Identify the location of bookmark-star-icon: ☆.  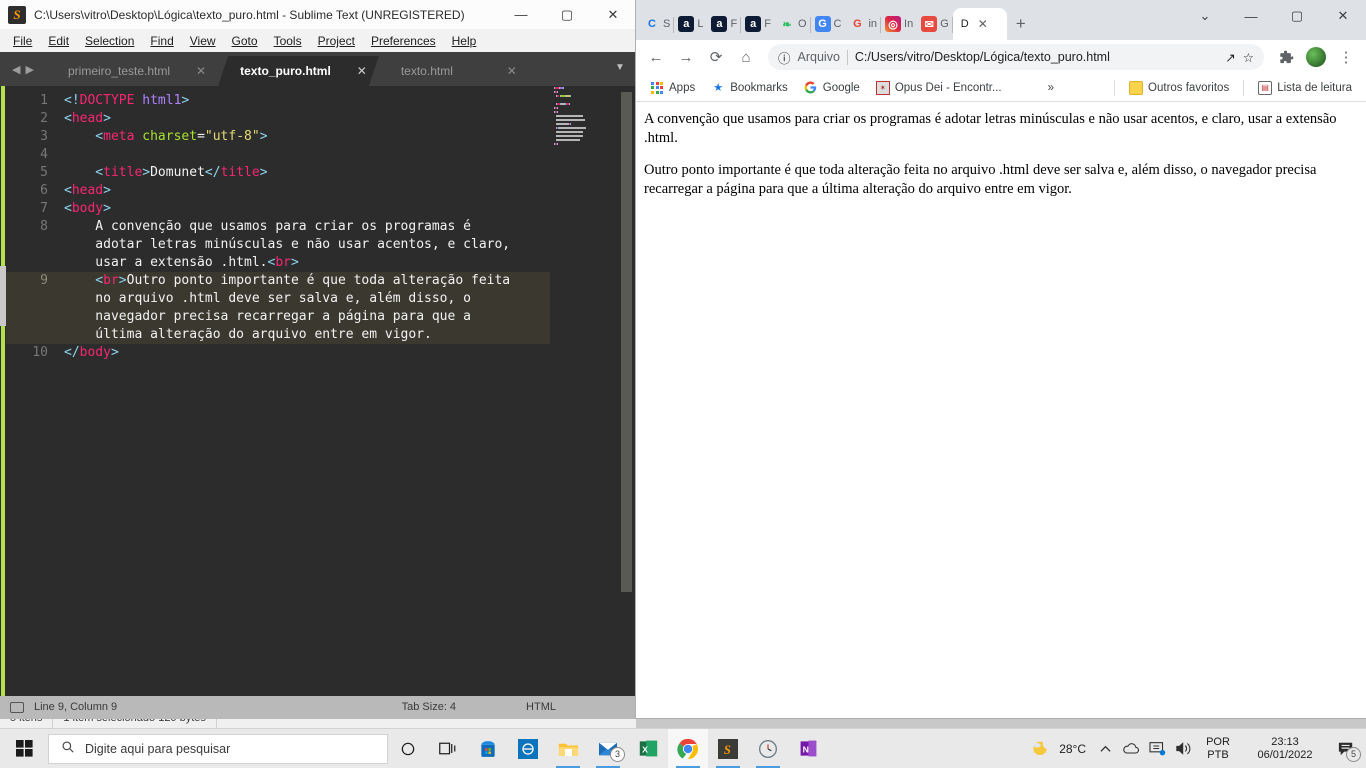
(1248, 57).